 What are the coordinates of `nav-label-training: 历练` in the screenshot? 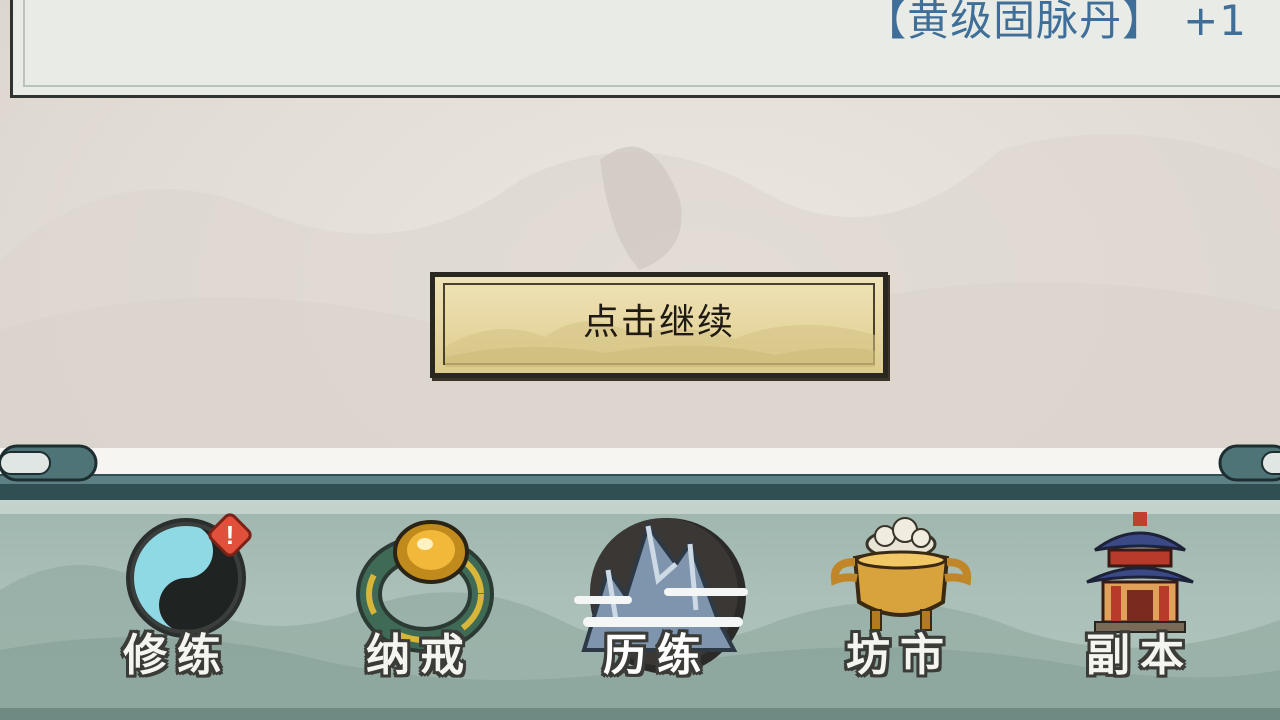 It's located at (657, 655).